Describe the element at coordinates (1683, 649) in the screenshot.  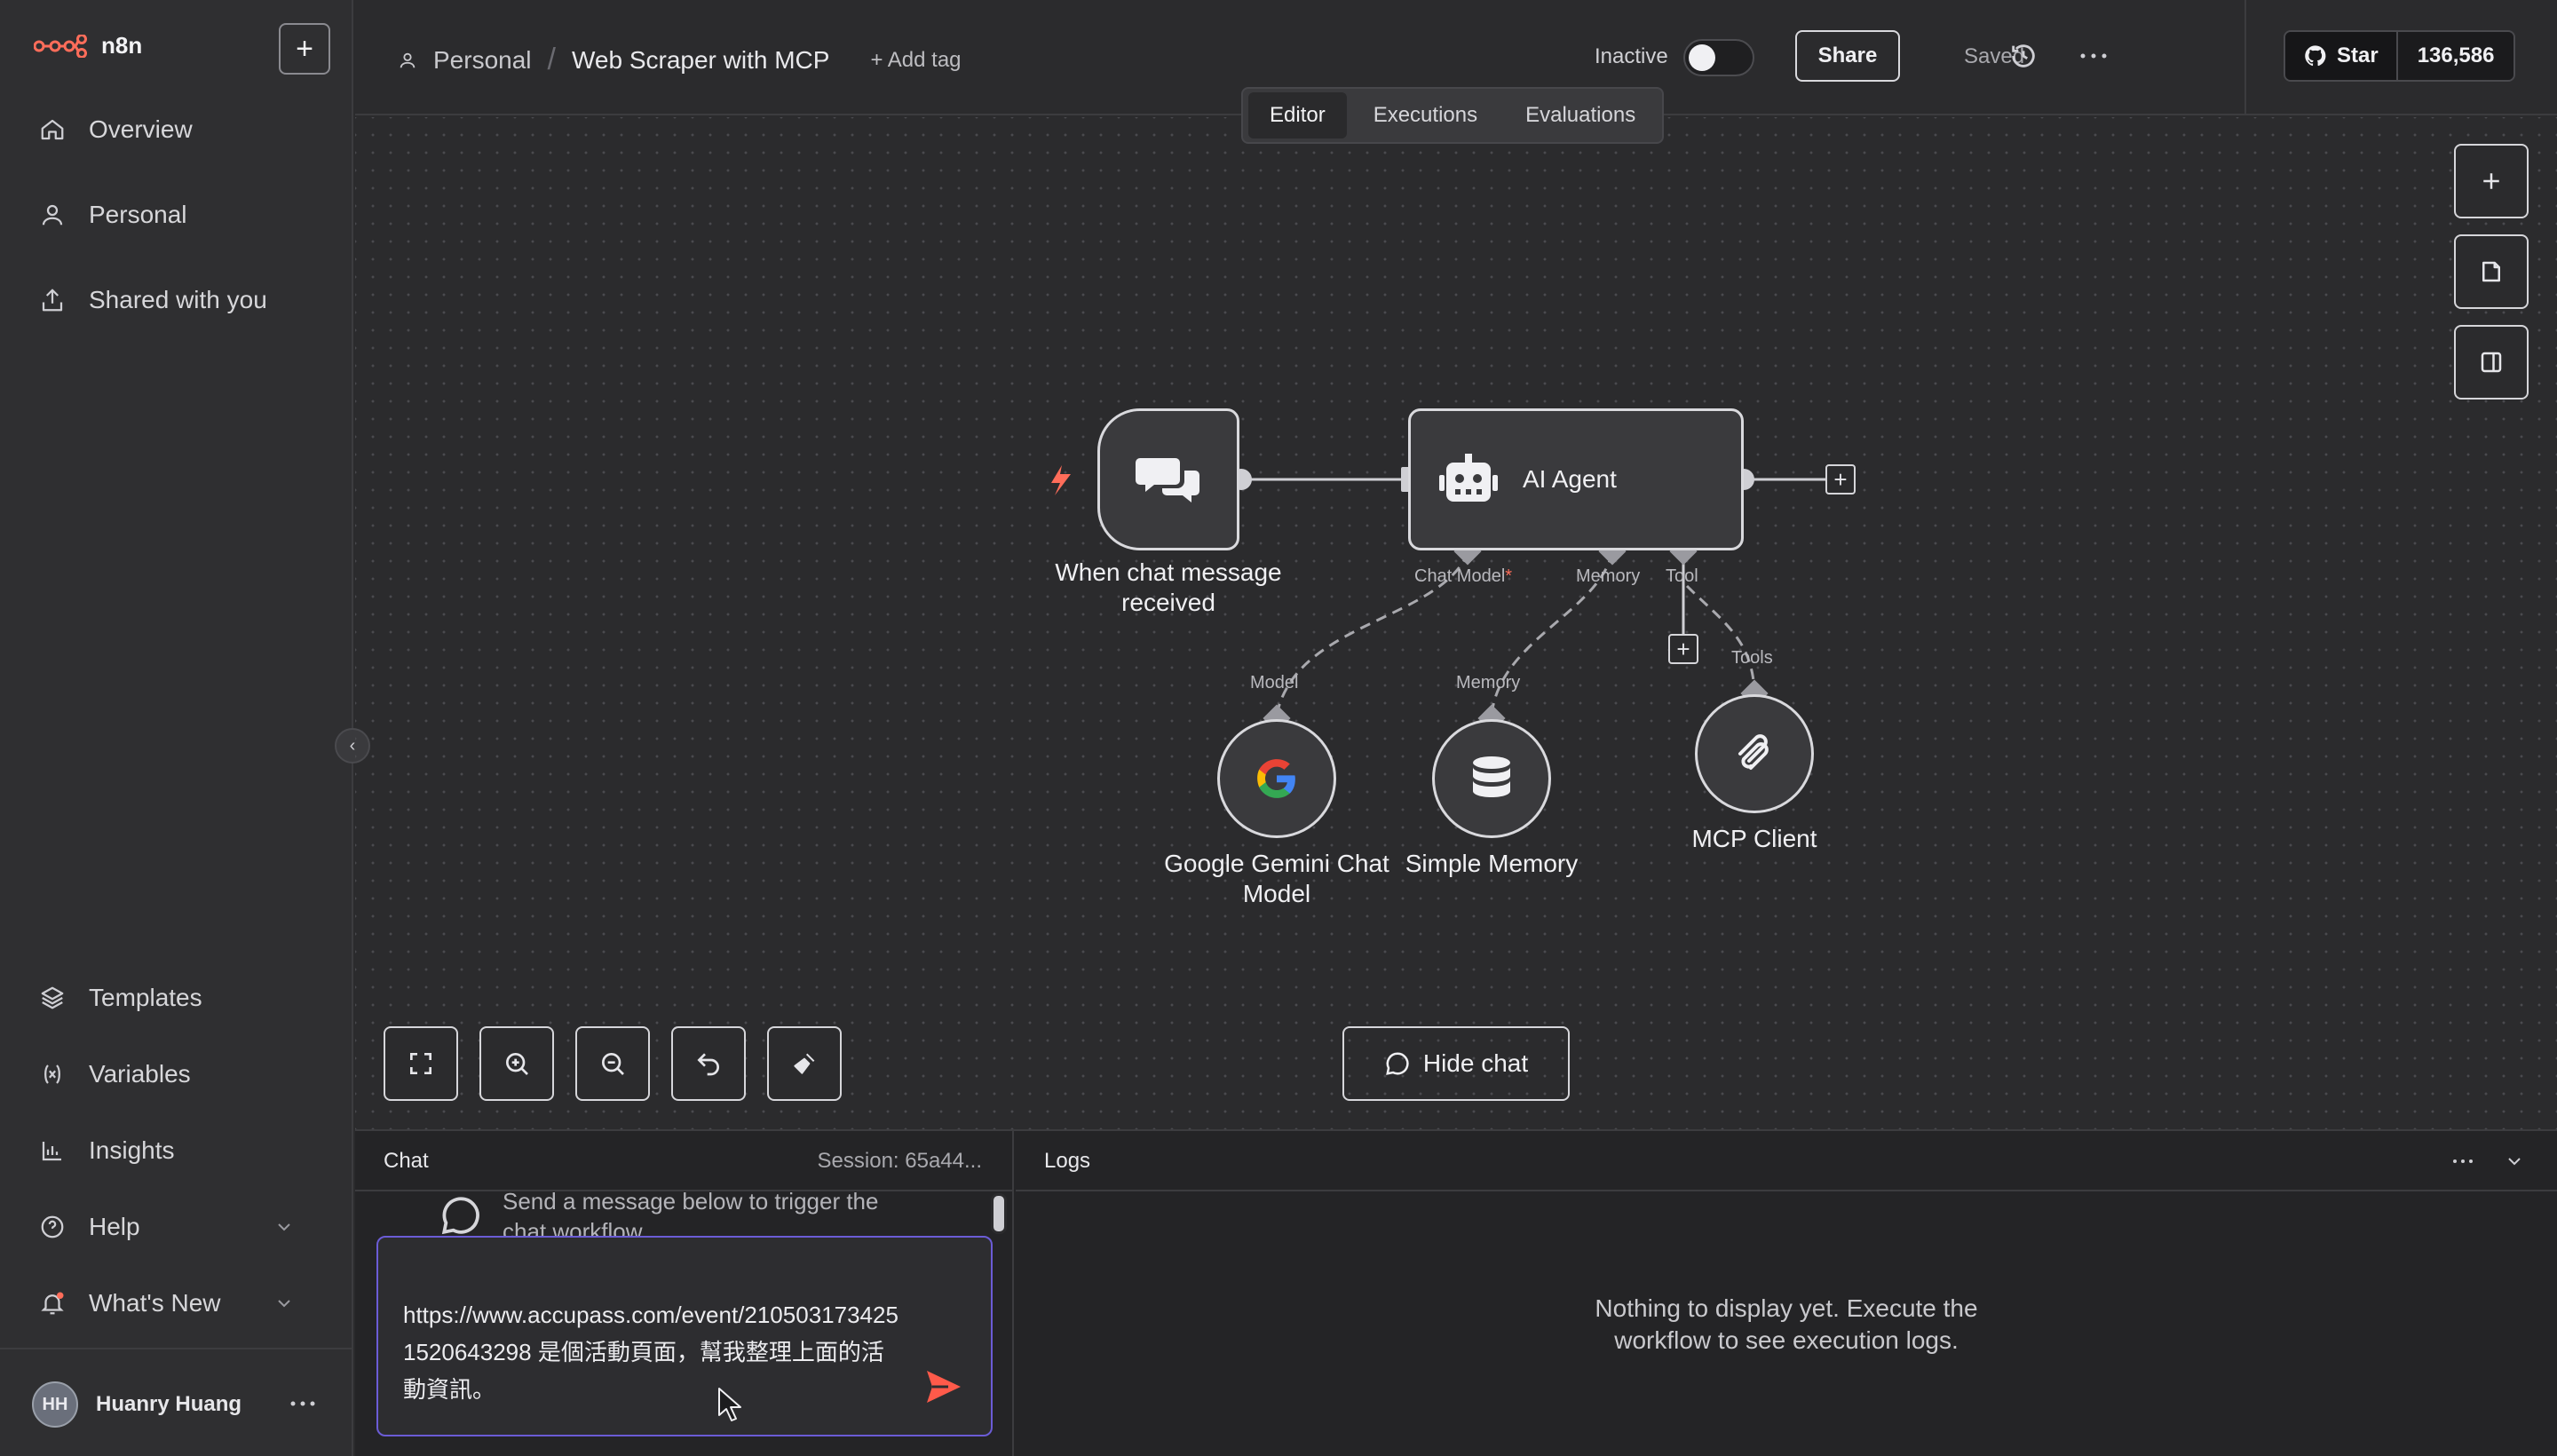
I see `add-tool-button: +` at that location.